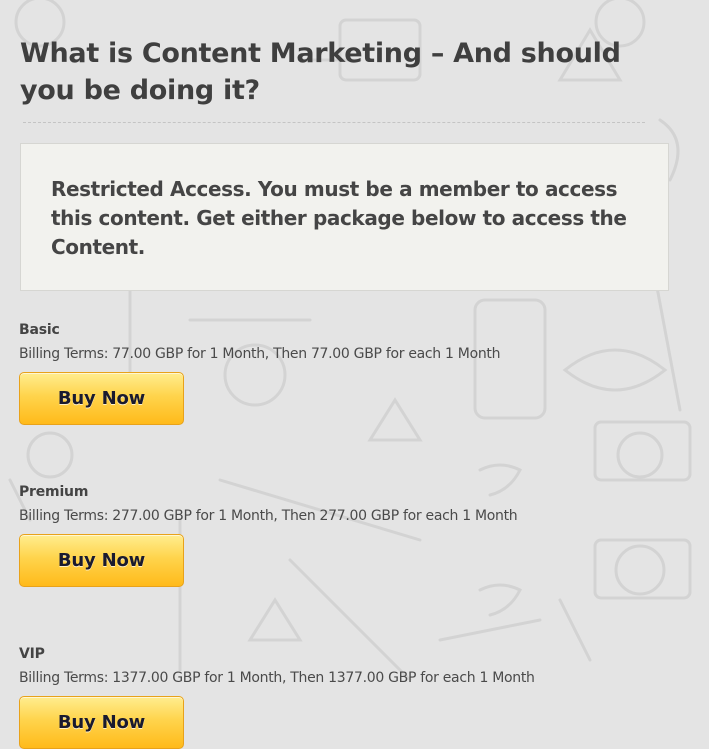 Image resolution: width=709 pixels, height=749 pixels. Describe the element at coordinates (334, 122) in the screenshot. I see `title-divider` at that location.